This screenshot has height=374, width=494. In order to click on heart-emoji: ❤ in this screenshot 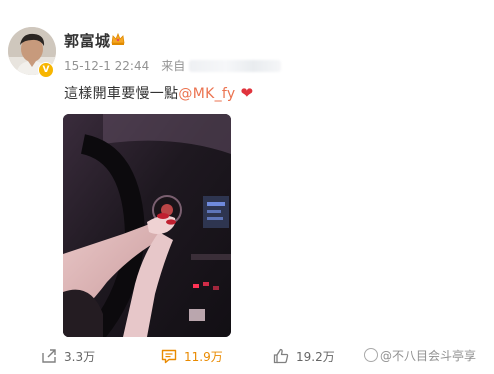, I will do `click(247, 93)`.